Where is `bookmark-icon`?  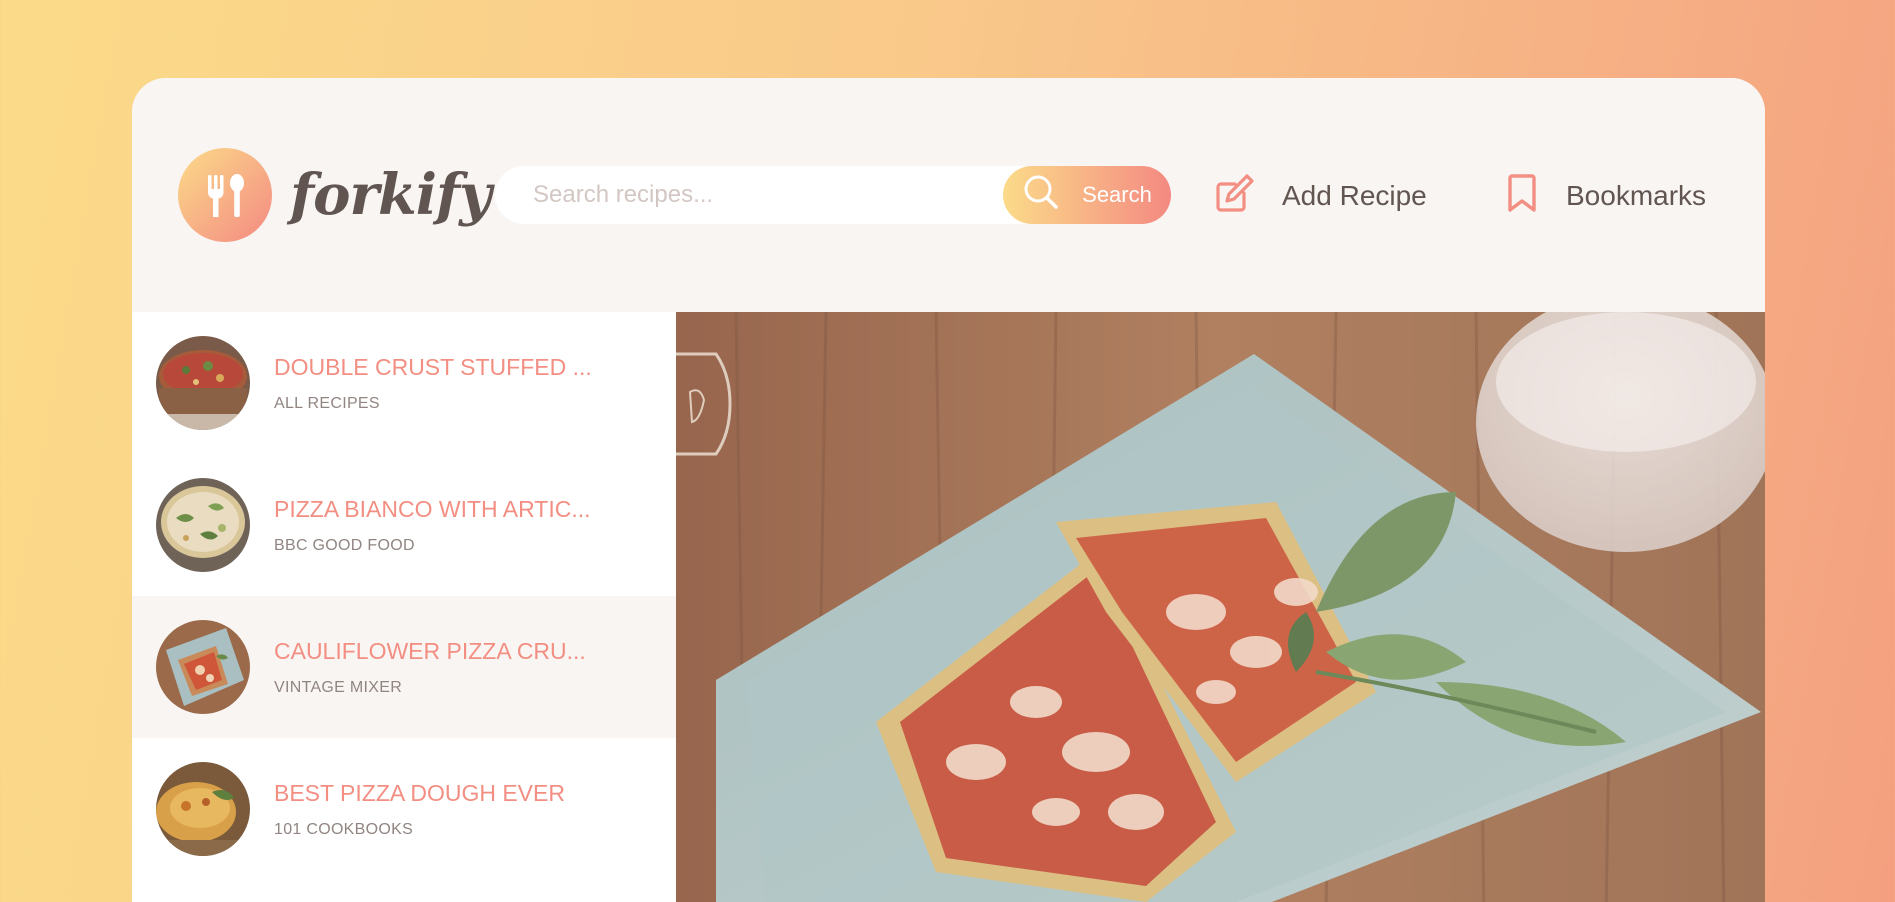 bookmark-icon is located at coordinates (1522, 196).